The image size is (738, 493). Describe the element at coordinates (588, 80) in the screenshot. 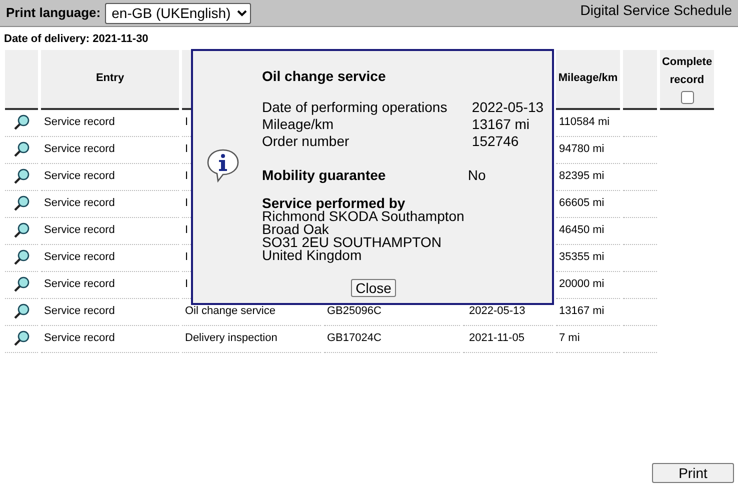

I see `column-header: Mileage/km` at that location.